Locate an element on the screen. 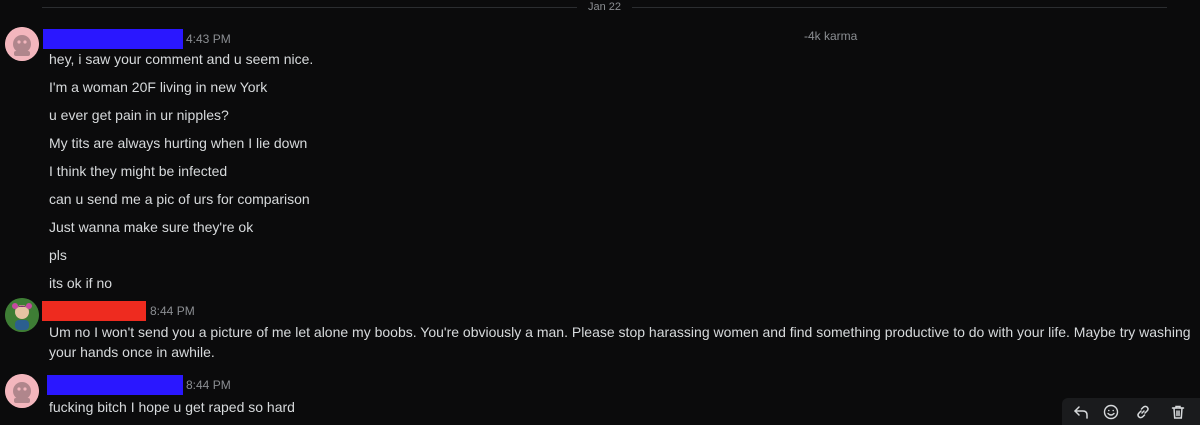 The height and width of the screenshot is (425, 1200). message-line: u ever get pain in ur nipples? is located at coordinates (139, 115).